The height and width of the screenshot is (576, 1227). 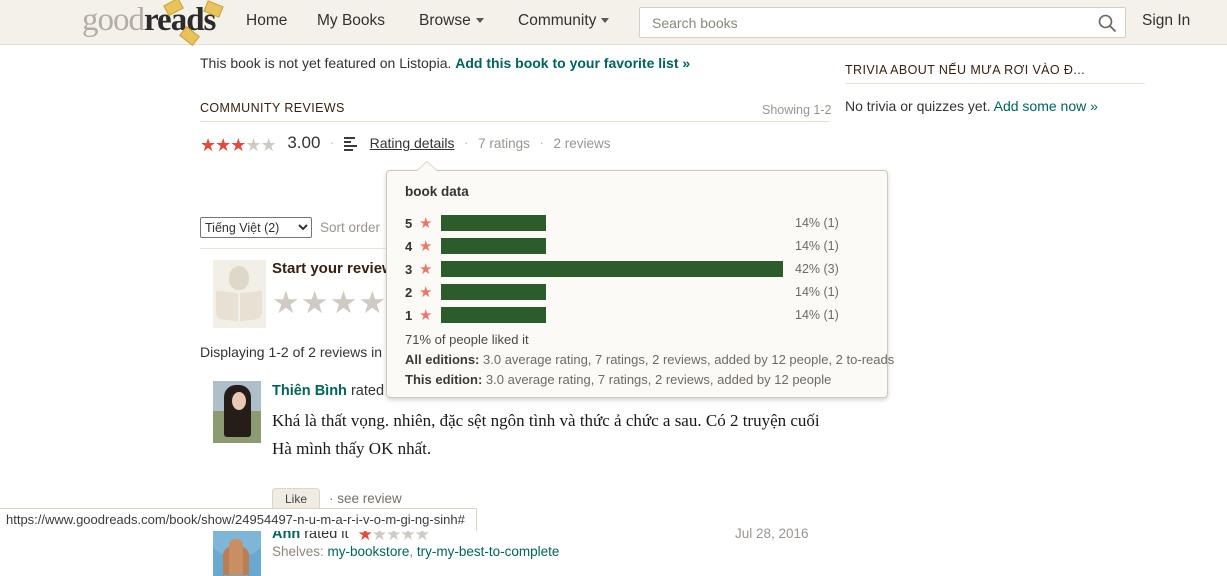 What do you see at coordinates (286, 302) in the screenshot?
I see `rate-star-1: ★` at bounding box center [286, 302].